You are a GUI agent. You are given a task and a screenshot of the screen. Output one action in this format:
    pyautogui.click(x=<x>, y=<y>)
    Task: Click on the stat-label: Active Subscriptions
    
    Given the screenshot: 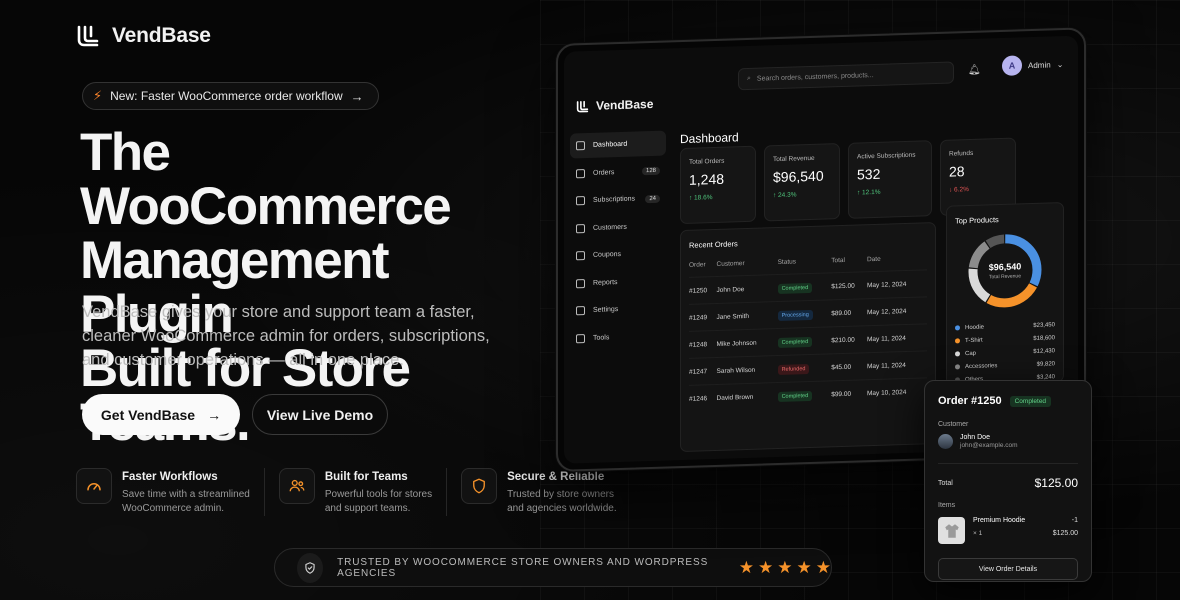 What is the action you would take?
    pyautogui.click(x=886, y=156)
    